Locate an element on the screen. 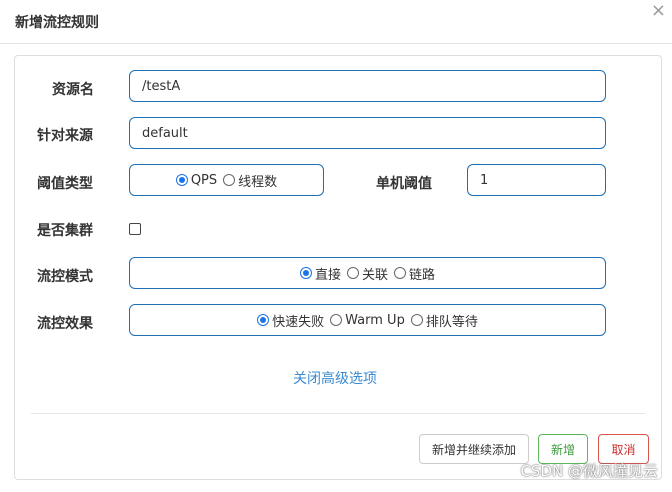 This screenshot has height=492, width=672. flow-mode-relate-label: 关联 is located at coordinates (374, 275).